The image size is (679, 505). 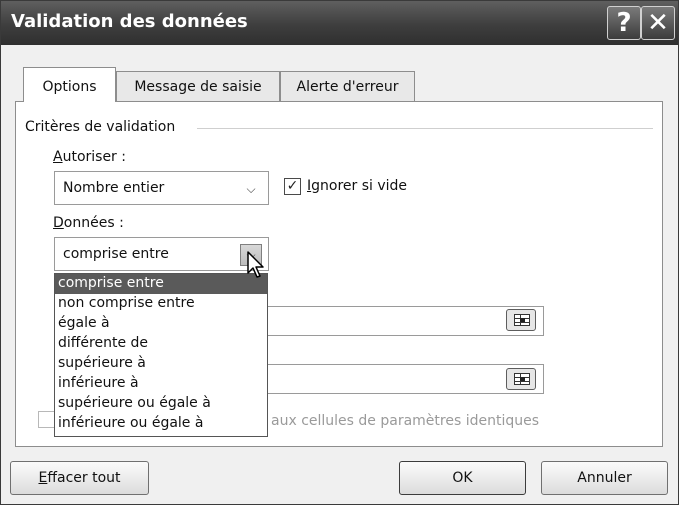 I want to click on minimum-input, so click(x=402, y=321).